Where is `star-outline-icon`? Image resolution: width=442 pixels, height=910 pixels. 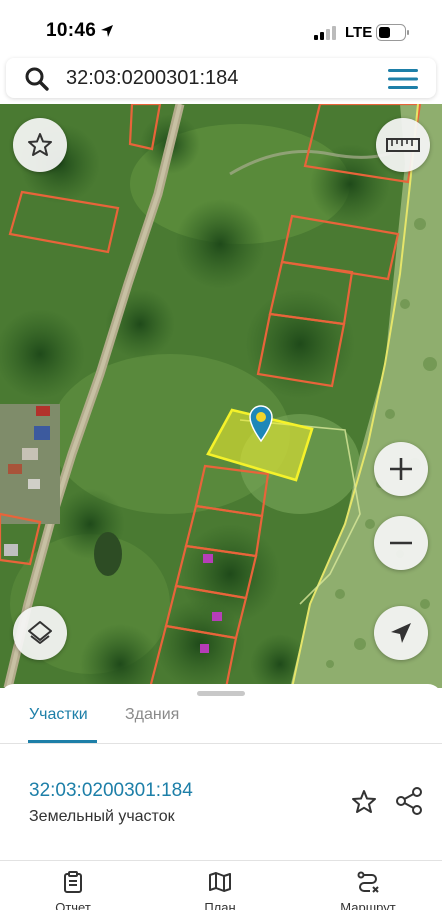
star-outline-icon is located at coordinates (40, 144).